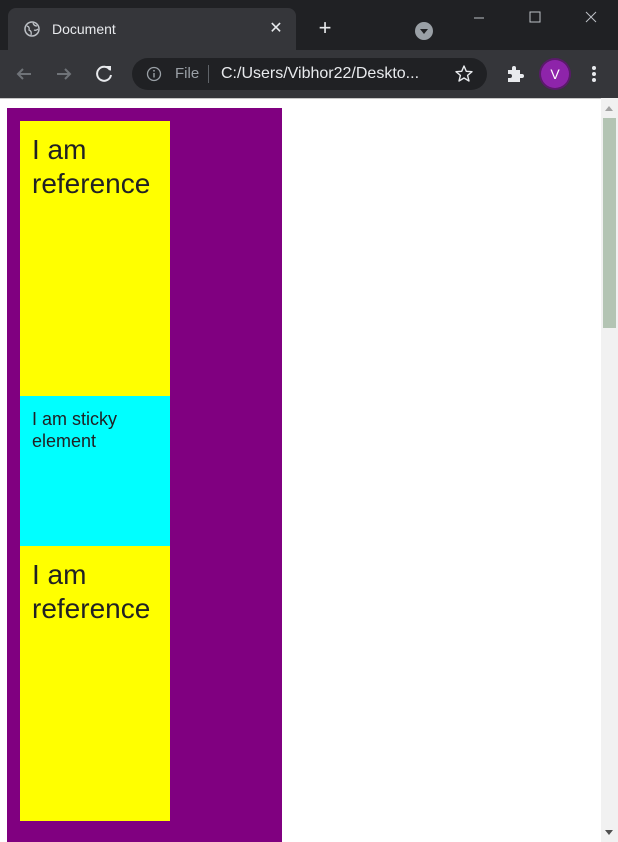 The width and height of the screenshot is (618, 842). Describe the element at coordinates (535, 18) in the screenshot. I see `maximize-icon` at that location.